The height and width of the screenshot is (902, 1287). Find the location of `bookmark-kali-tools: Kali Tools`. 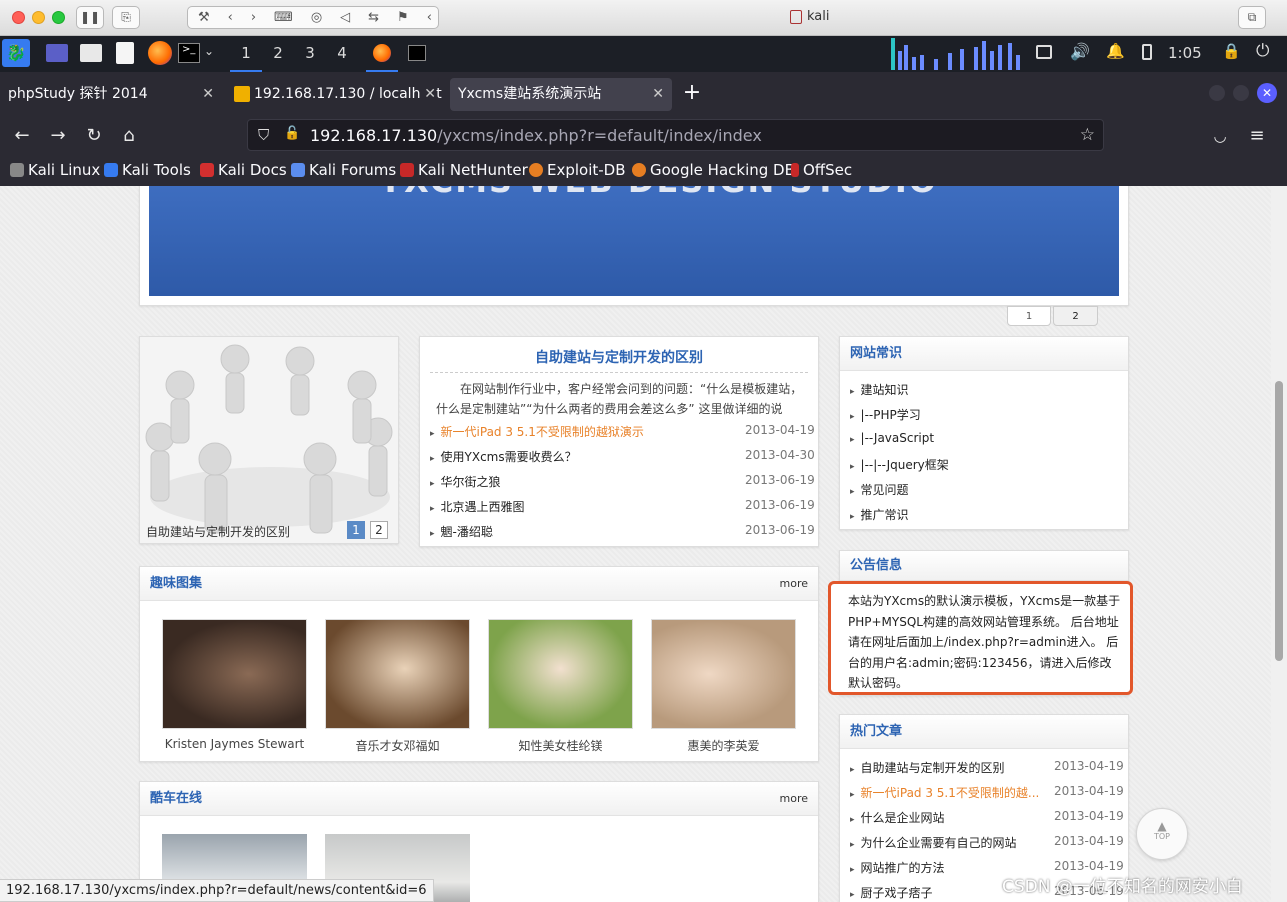

bookmark-kali-tools: Kali Tools is located at coordinates (147, 170).